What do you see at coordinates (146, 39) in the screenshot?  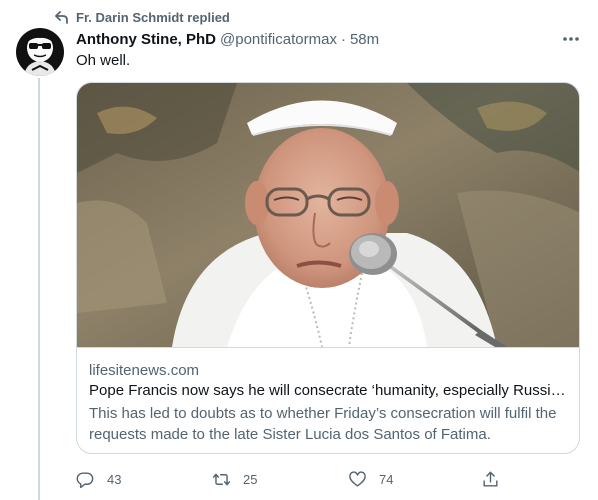 I see `display-name: Anthony Stine, PhD` at bounding box center [146, 39].